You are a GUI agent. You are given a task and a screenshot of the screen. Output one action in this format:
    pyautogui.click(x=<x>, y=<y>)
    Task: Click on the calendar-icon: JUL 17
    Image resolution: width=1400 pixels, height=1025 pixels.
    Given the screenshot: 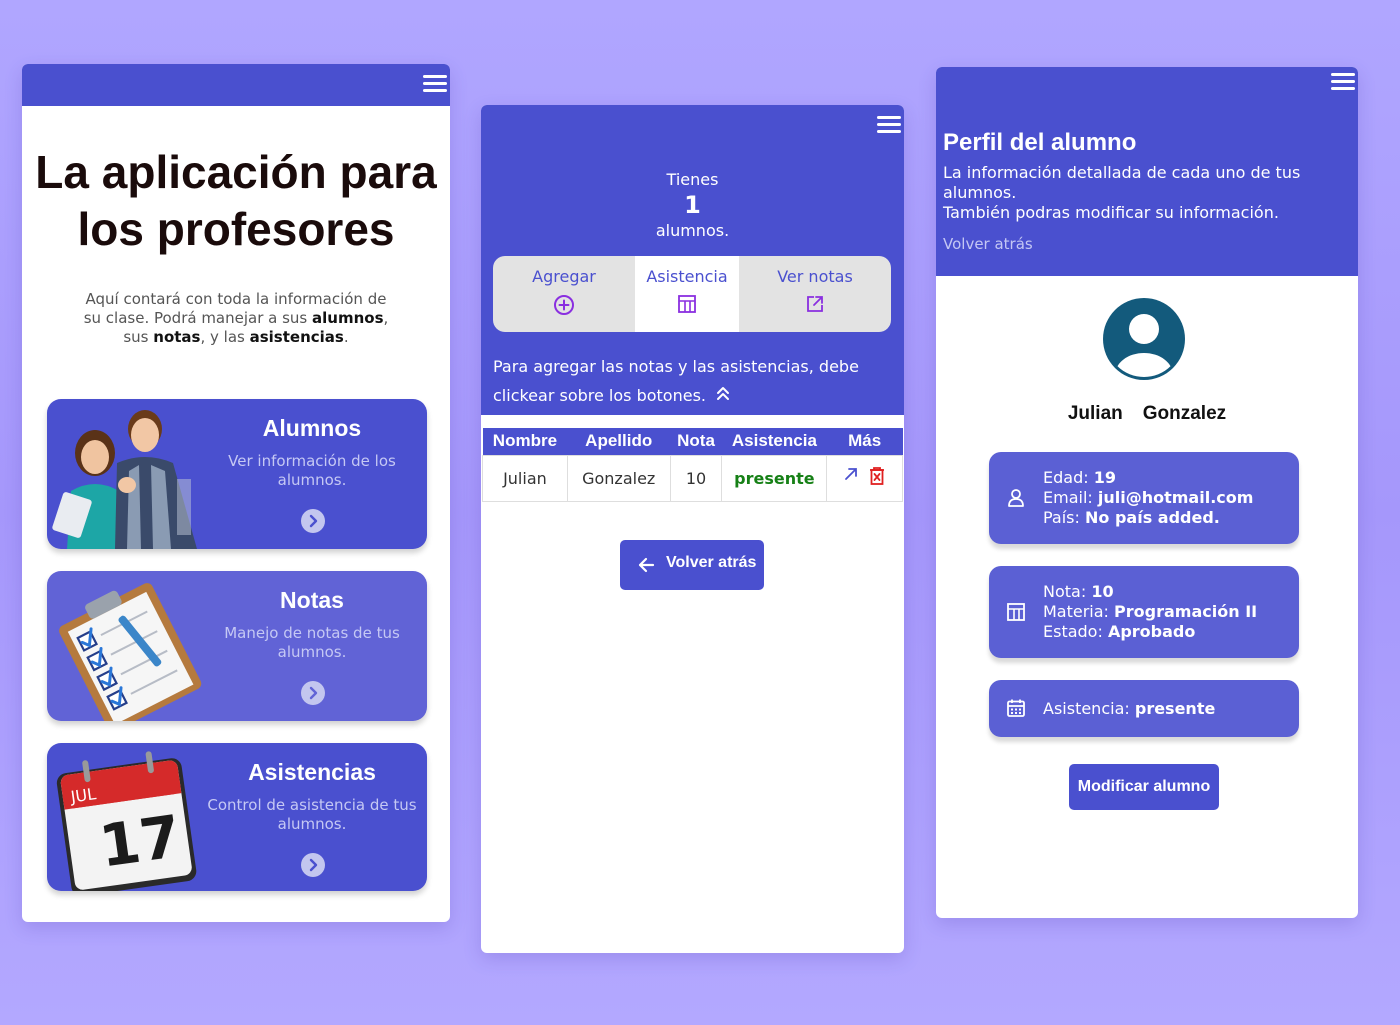 What is the action you would take?
    pyautogui.click(x=126, y=821)
    